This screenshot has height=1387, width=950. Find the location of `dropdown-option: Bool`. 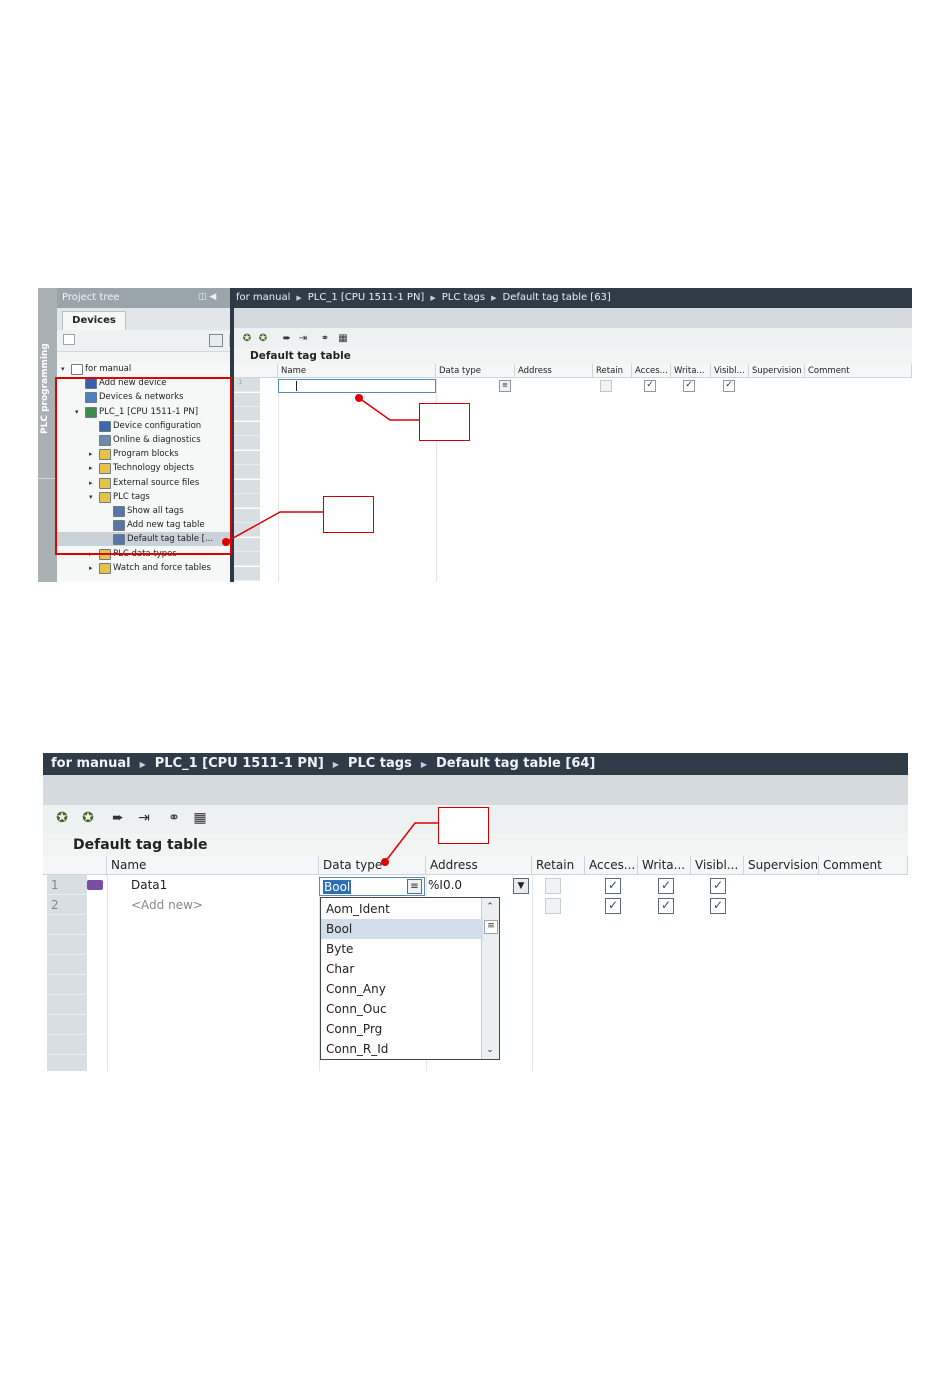

dropdown-option: Bool is located at coordinates (402, 929).